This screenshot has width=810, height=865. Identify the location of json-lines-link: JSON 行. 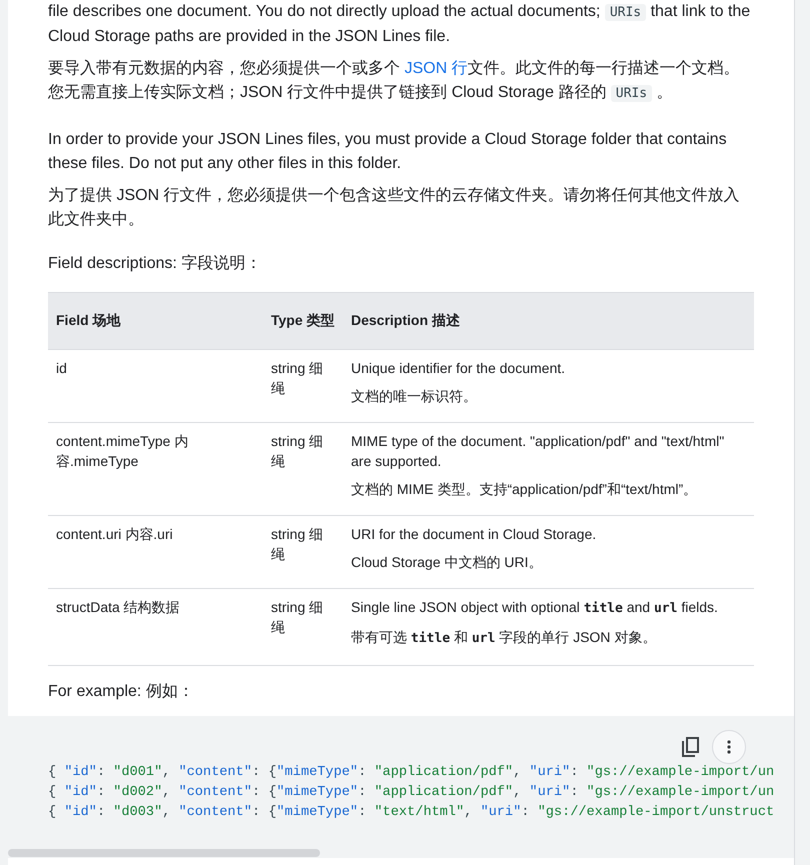
(436, 68).